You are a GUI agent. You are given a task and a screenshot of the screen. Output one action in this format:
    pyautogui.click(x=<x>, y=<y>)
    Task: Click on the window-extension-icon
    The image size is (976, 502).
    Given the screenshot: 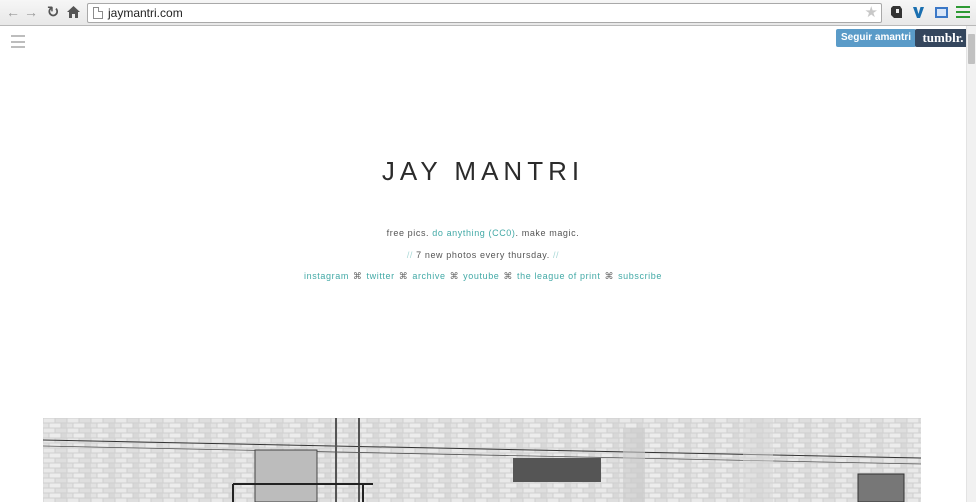 What is the action you would take?
    pyautogui.click(x=941, y=12)
    